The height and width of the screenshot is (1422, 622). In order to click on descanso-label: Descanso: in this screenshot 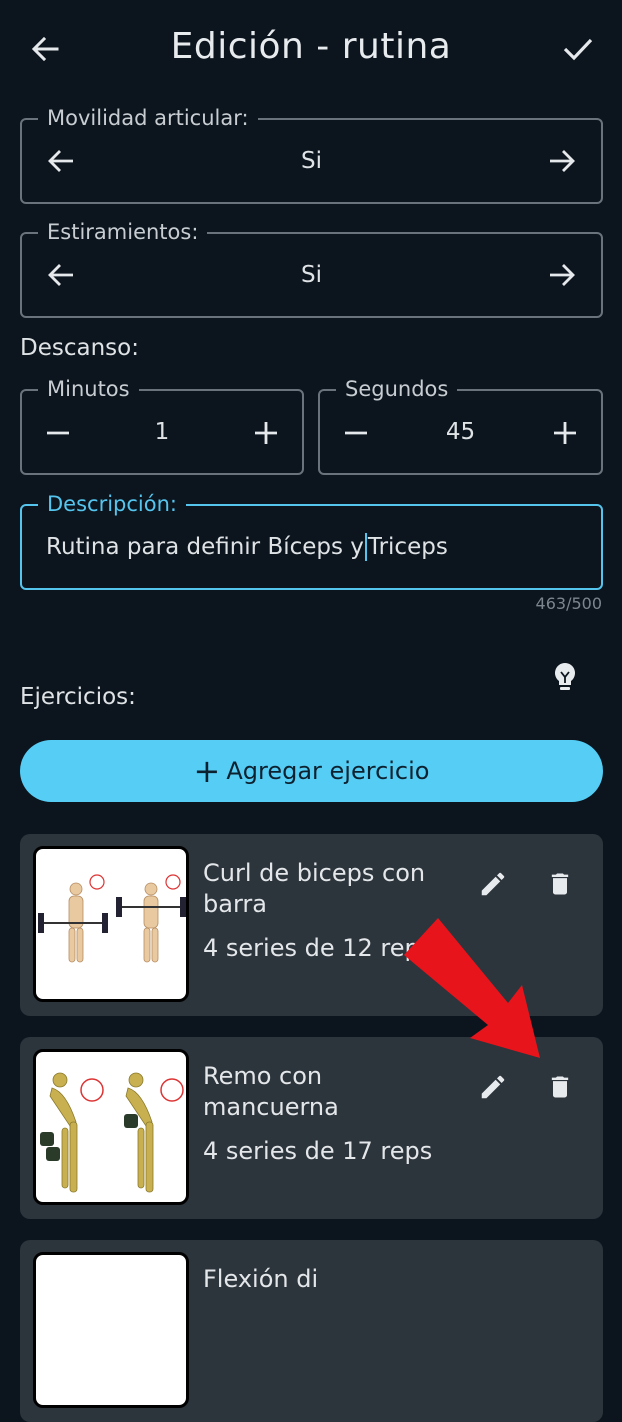, I will do `click(79, 348)`.